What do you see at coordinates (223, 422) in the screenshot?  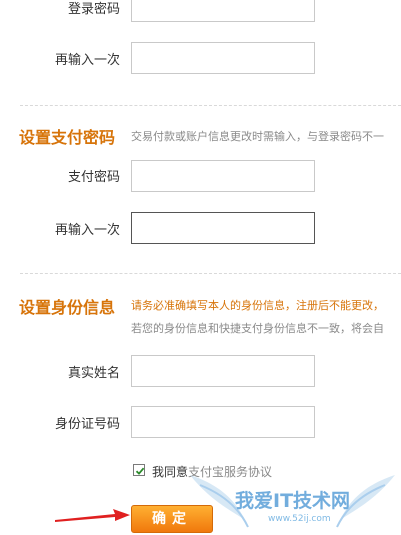 I see `id-number-input` at bounding box center [223, 422].